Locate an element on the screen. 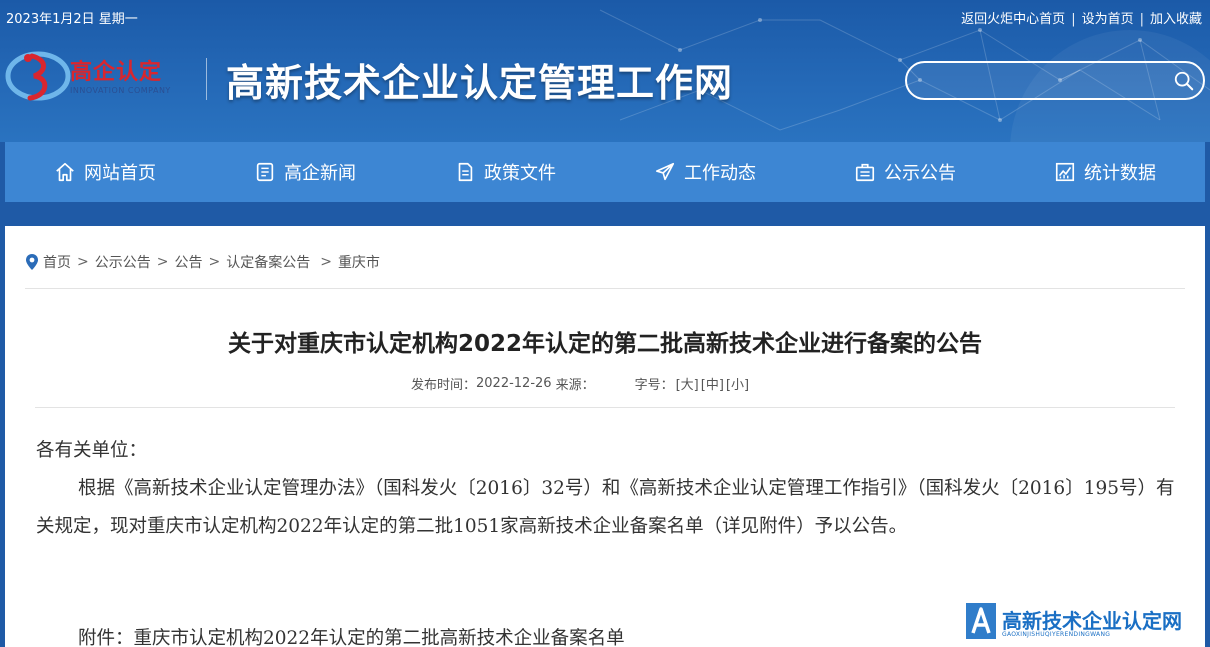 This screenshot has width=1210, height=647. add-favorites-link: 加入收藏 is located at coordinates (1176, 19).